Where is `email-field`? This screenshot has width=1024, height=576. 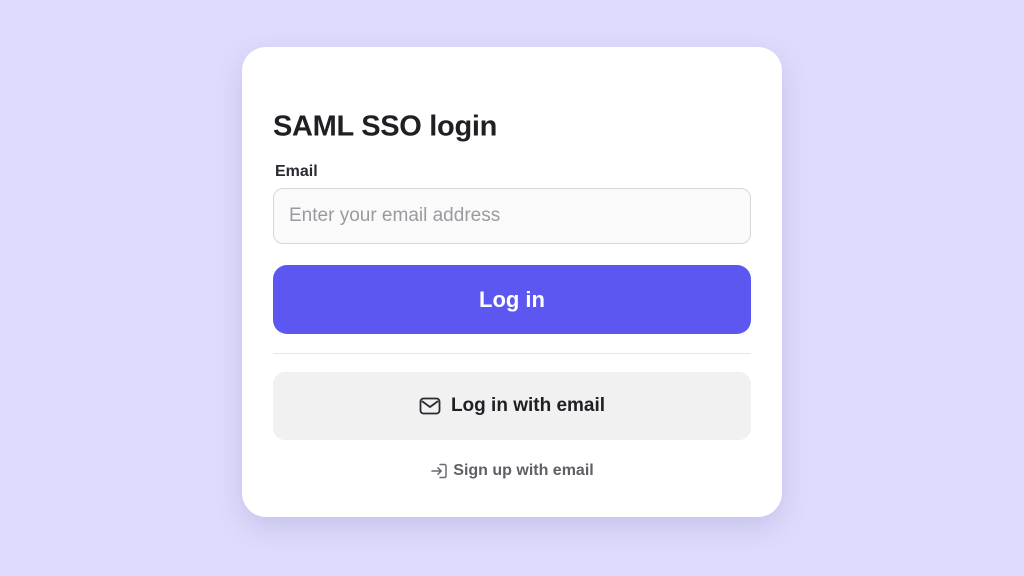 email-field is located at coordinates (512, 216).